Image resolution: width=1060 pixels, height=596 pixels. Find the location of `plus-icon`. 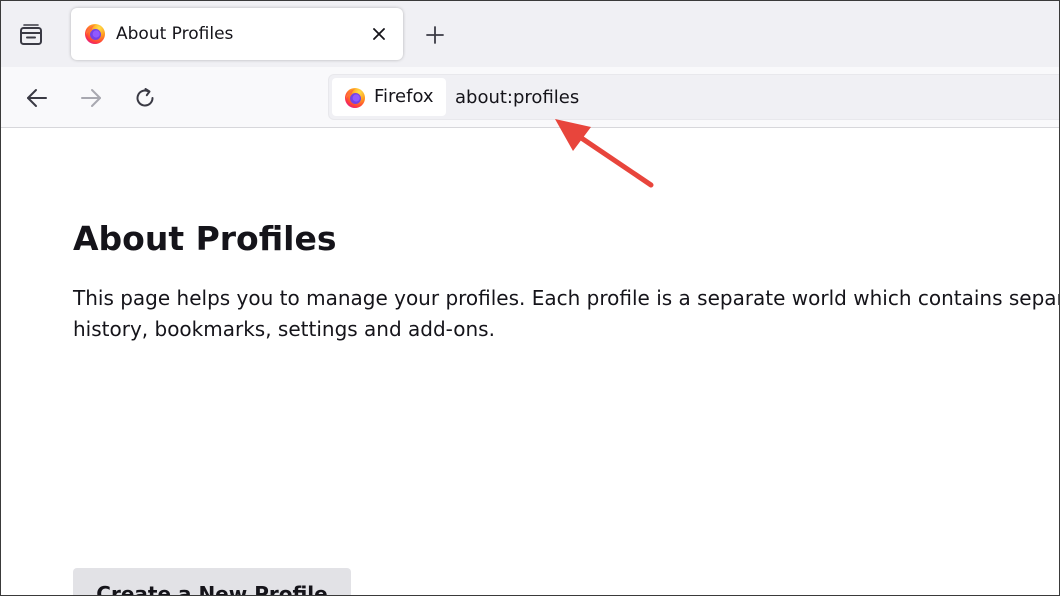

plus-icon is located at coordinates (435, 35).